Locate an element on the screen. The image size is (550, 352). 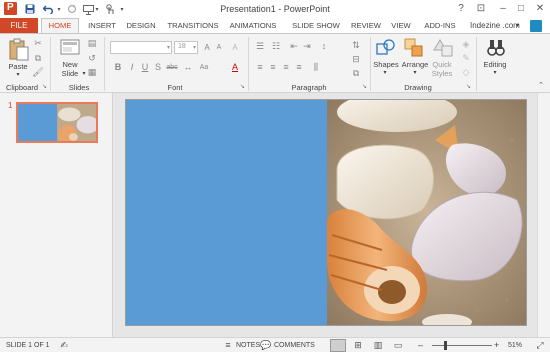
zoom-slider is located at coordinates (462, 345).